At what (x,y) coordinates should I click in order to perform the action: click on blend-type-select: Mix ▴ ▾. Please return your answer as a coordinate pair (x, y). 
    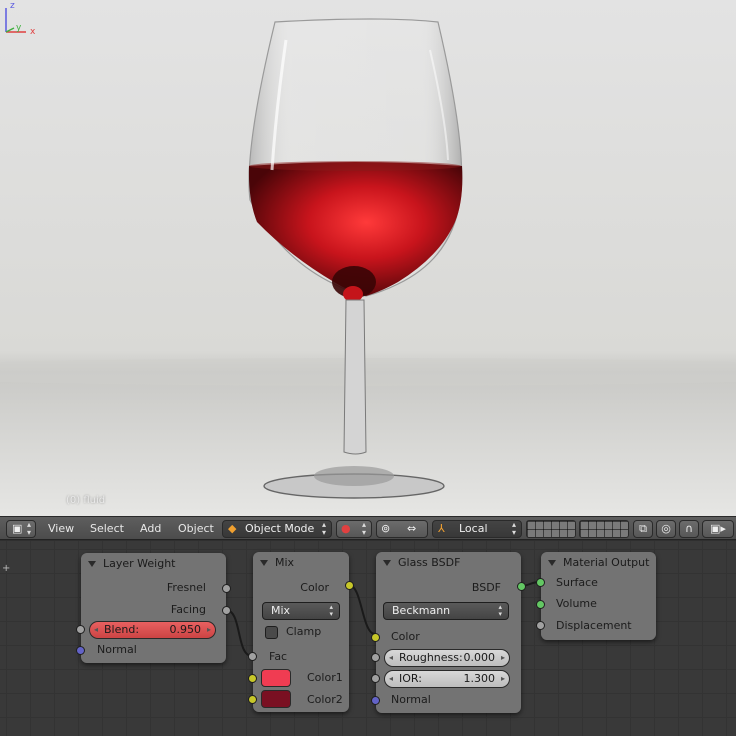
    Looking at the image, I should click on (301, 611).